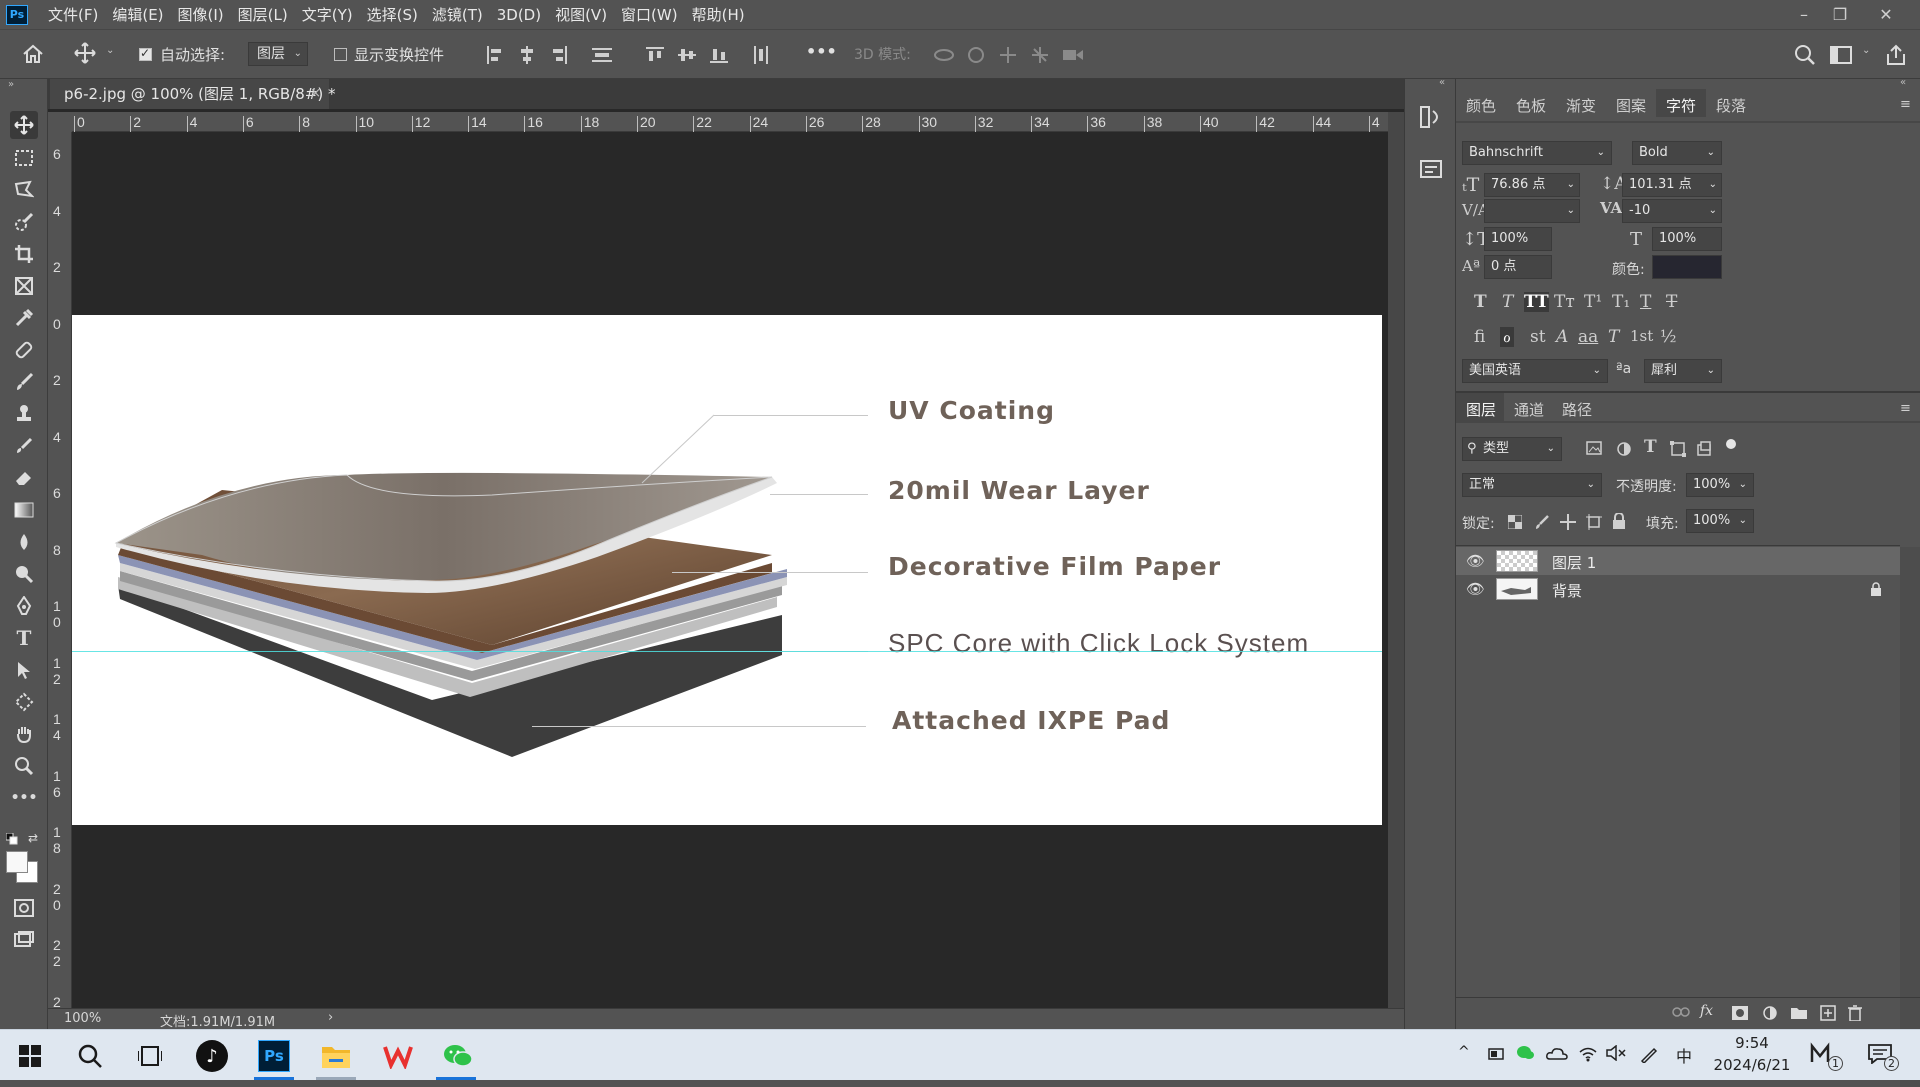 This screenshot has height=1087, width=1920. Describe the element at coordinates (1567, 590) in the screenshot. I see `layer-name: 背景` at that location.